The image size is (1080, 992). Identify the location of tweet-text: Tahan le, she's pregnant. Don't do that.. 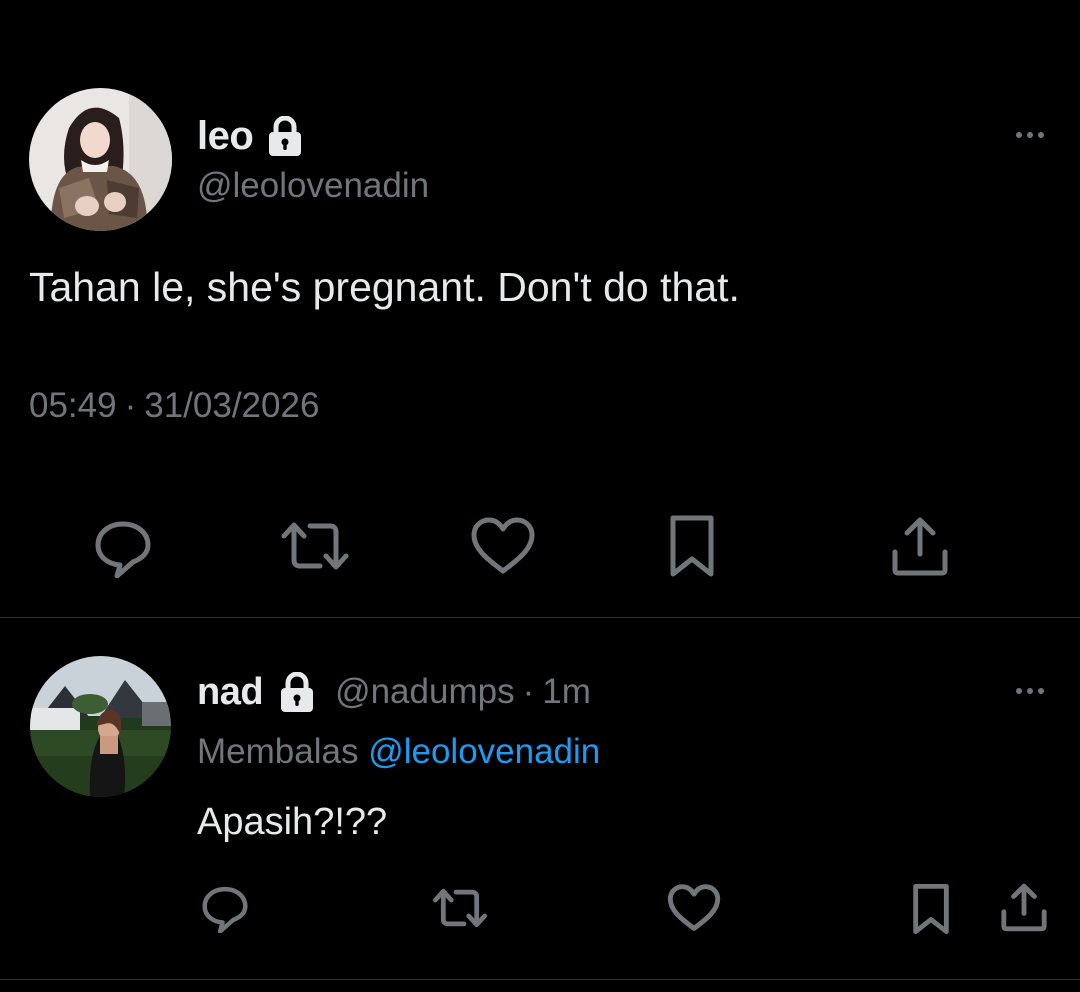
(384, 287).